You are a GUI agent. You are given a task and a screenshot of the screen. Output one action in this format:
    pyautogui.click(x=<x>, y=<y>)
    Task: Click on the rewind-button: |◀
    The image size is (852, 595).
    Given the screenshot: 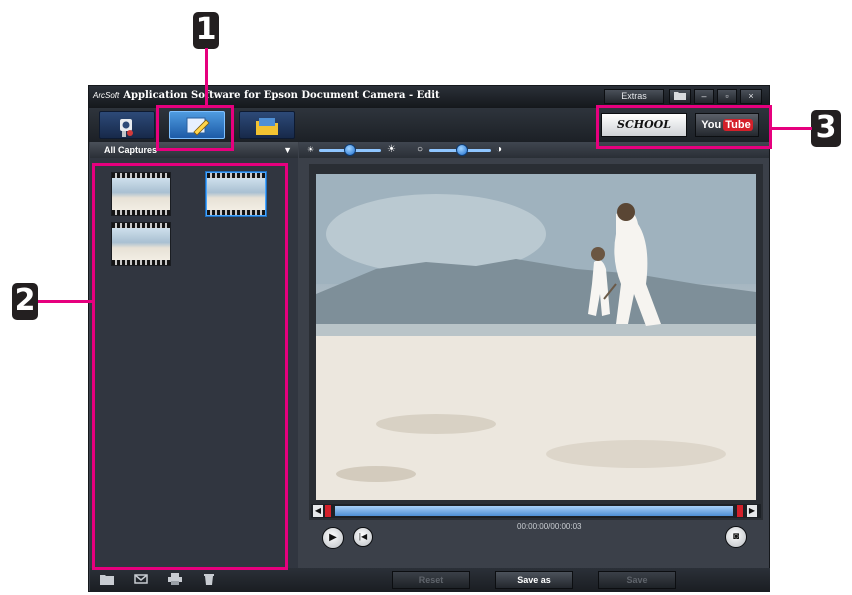 What is the action you would take?
    pyautogui.click(x=363, y=537)
    